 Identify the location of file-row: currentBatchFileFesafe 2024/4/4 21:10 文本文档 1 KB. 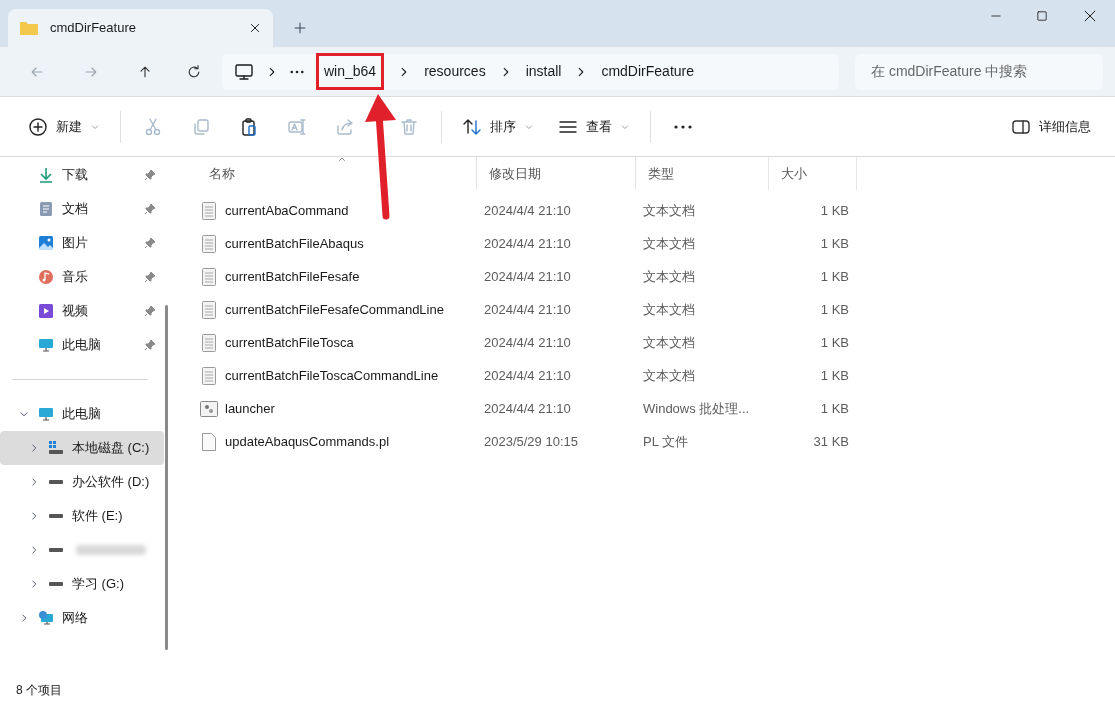
(656, 276).